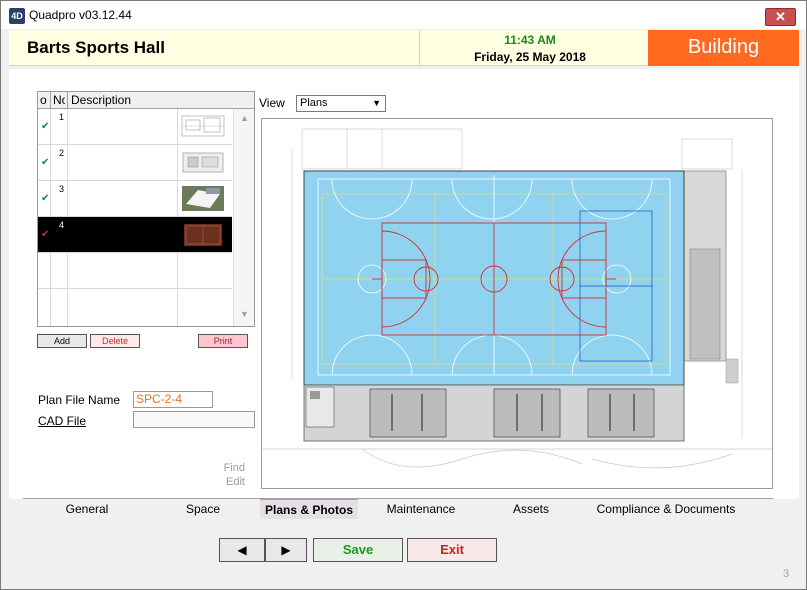 This screenshot has width=807, height=590. What do you see at coordinates (244, 314) in the screenshot?
I see `scroll-down-icon: ▼` at bounding box center [244, 314].